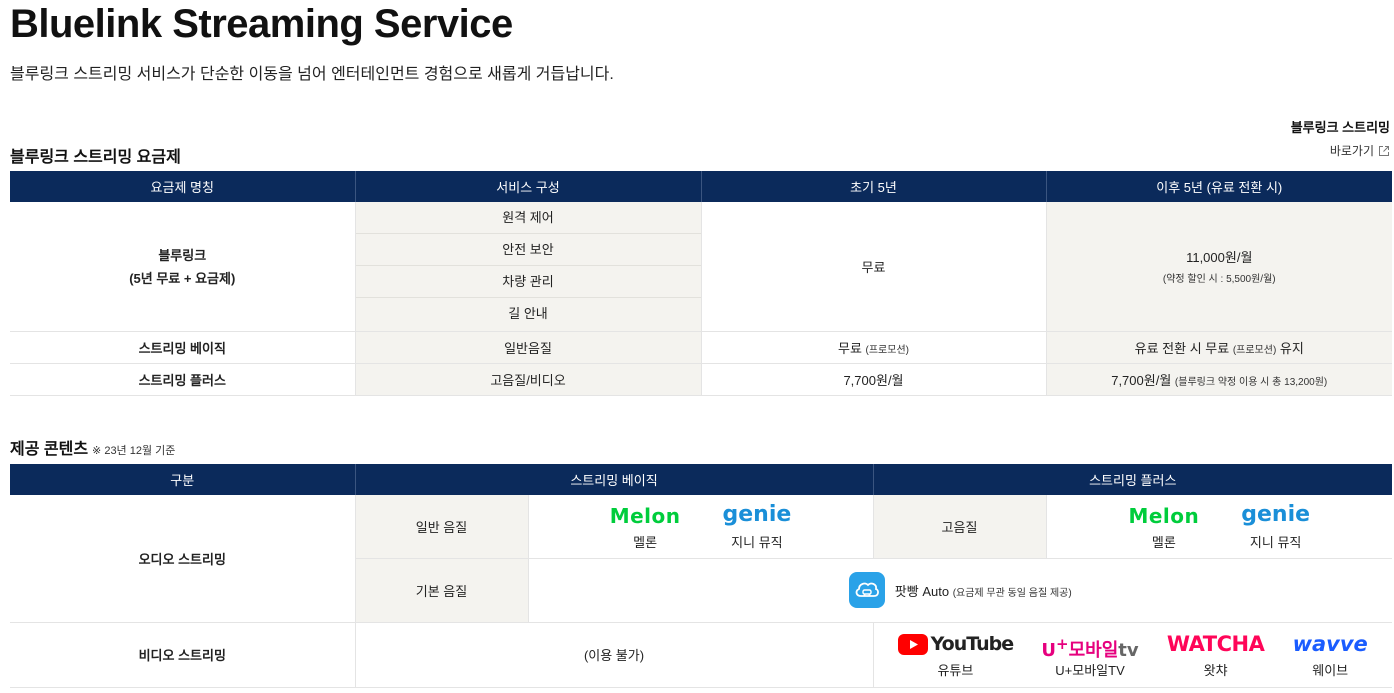 The image size is (1394, 693). What do you see at coordinates (1182, 348) in the screenshot?
I see `basic-after-pre: 유료 전환 시 무료` at bounding box center [1182, 348].